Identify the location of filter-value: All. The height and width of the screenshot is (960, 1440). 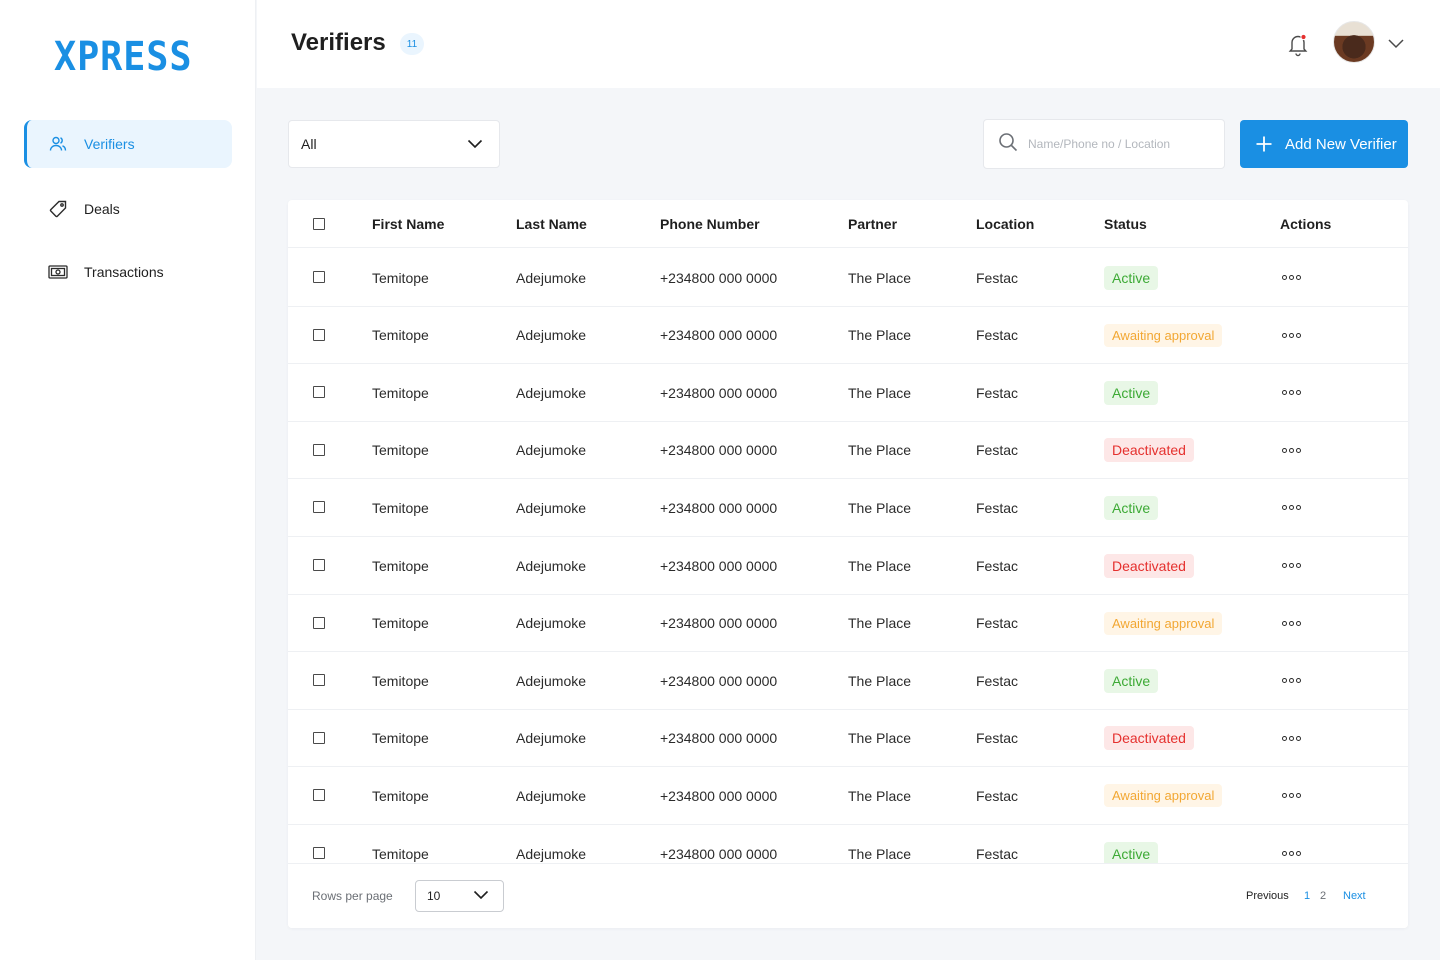
(309, 144).